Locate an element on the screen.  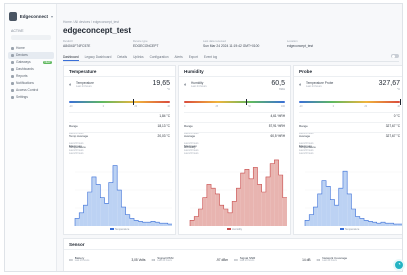
sidebar-item-label: Home is located at coordinates (20, 48).